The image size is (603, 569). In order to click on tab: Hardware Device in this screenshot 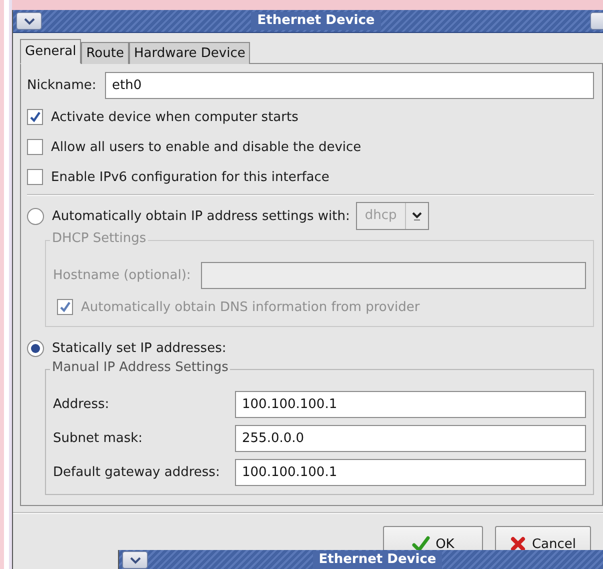, I will do `click(189, 53)`.